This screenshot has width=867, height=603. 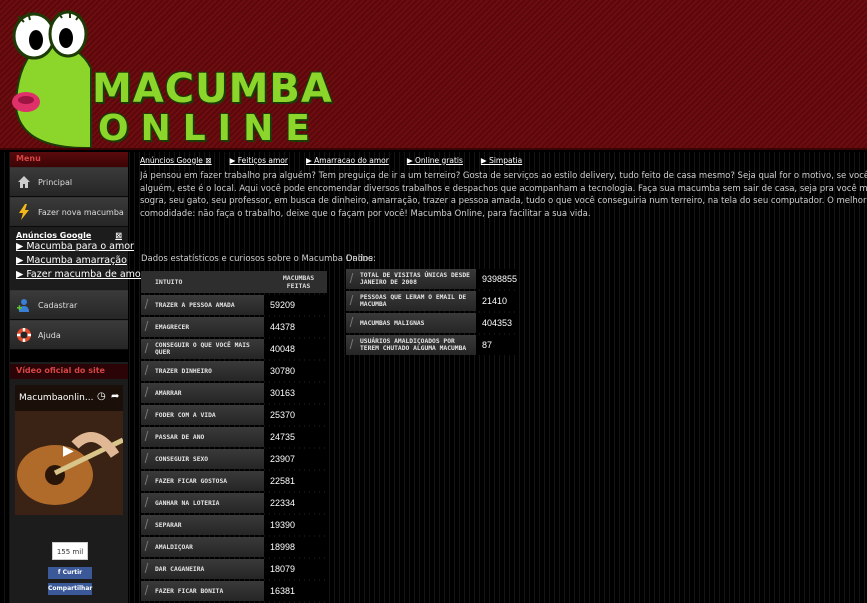 I want to click on video-player: Macumbaonlin... ◷ ➦ ▶, so click(x=69, y=450).